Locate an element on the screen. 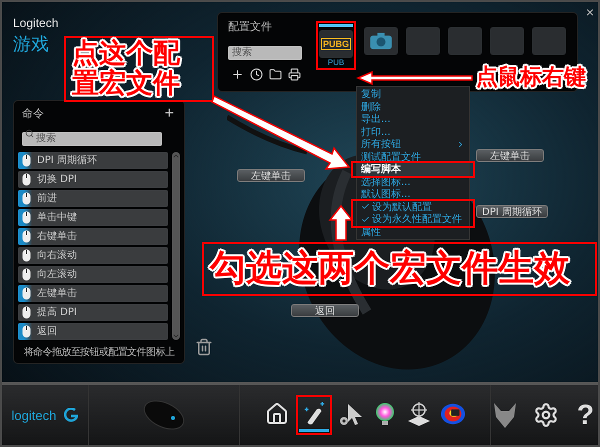 The image size is (600, 447). panel-title: 命令 is located at coordinates (33, 113).